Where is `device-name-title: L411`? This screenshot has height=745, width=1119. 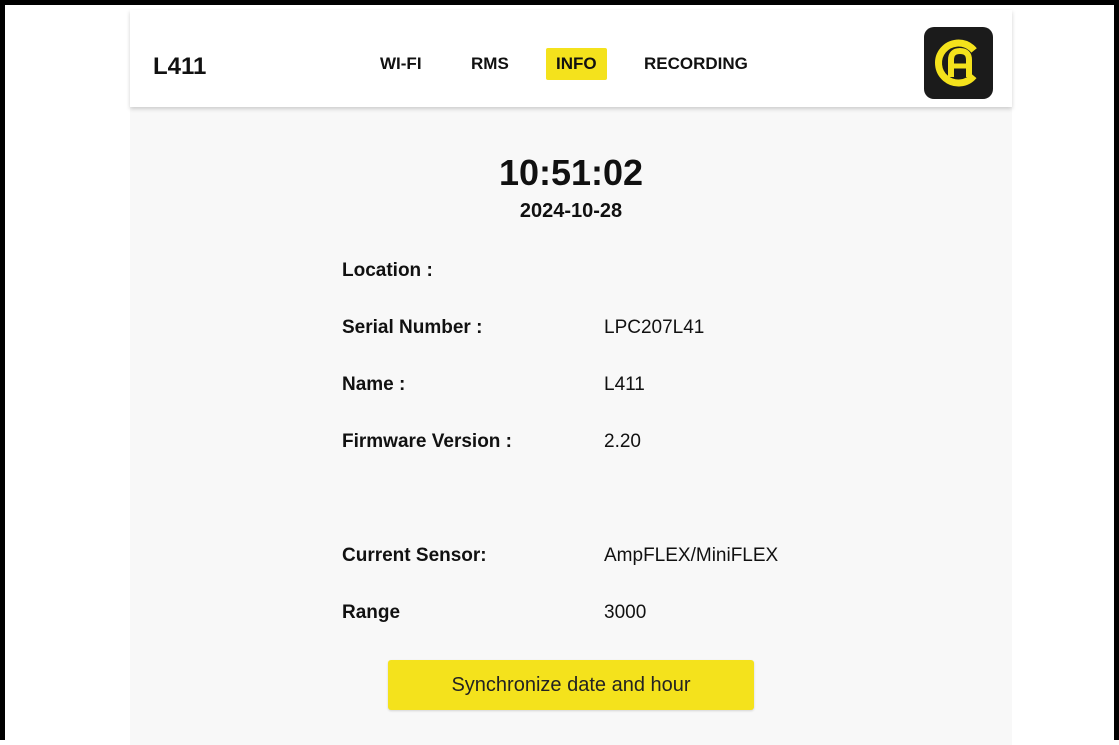
device-name-title: L411 is located at coordinates (180, 66).